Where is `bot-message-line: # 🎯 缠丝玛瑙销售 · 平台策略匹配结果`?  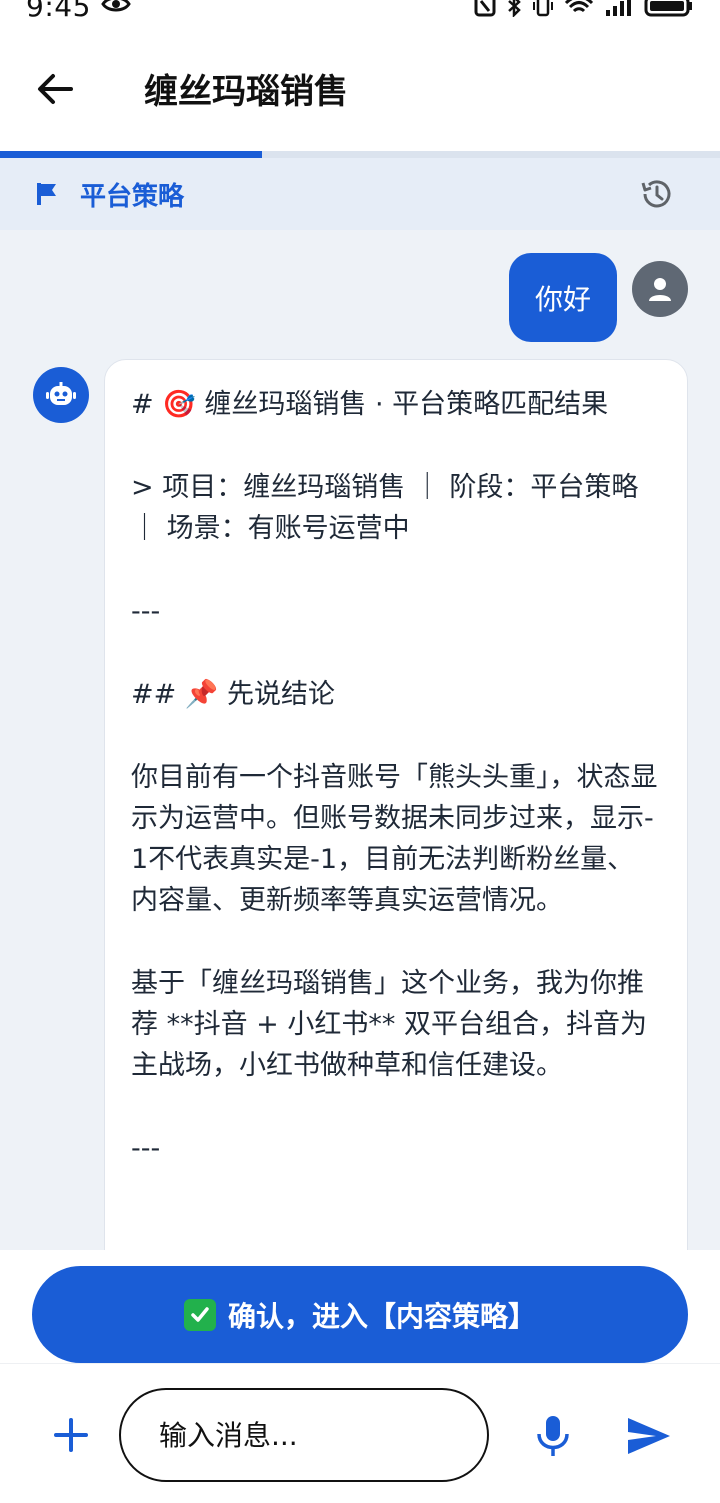
bot-message-line: # 🎯 缠丝玛瑙销售 · 平台策略匹配结果 is located at coordinates (370, 404).